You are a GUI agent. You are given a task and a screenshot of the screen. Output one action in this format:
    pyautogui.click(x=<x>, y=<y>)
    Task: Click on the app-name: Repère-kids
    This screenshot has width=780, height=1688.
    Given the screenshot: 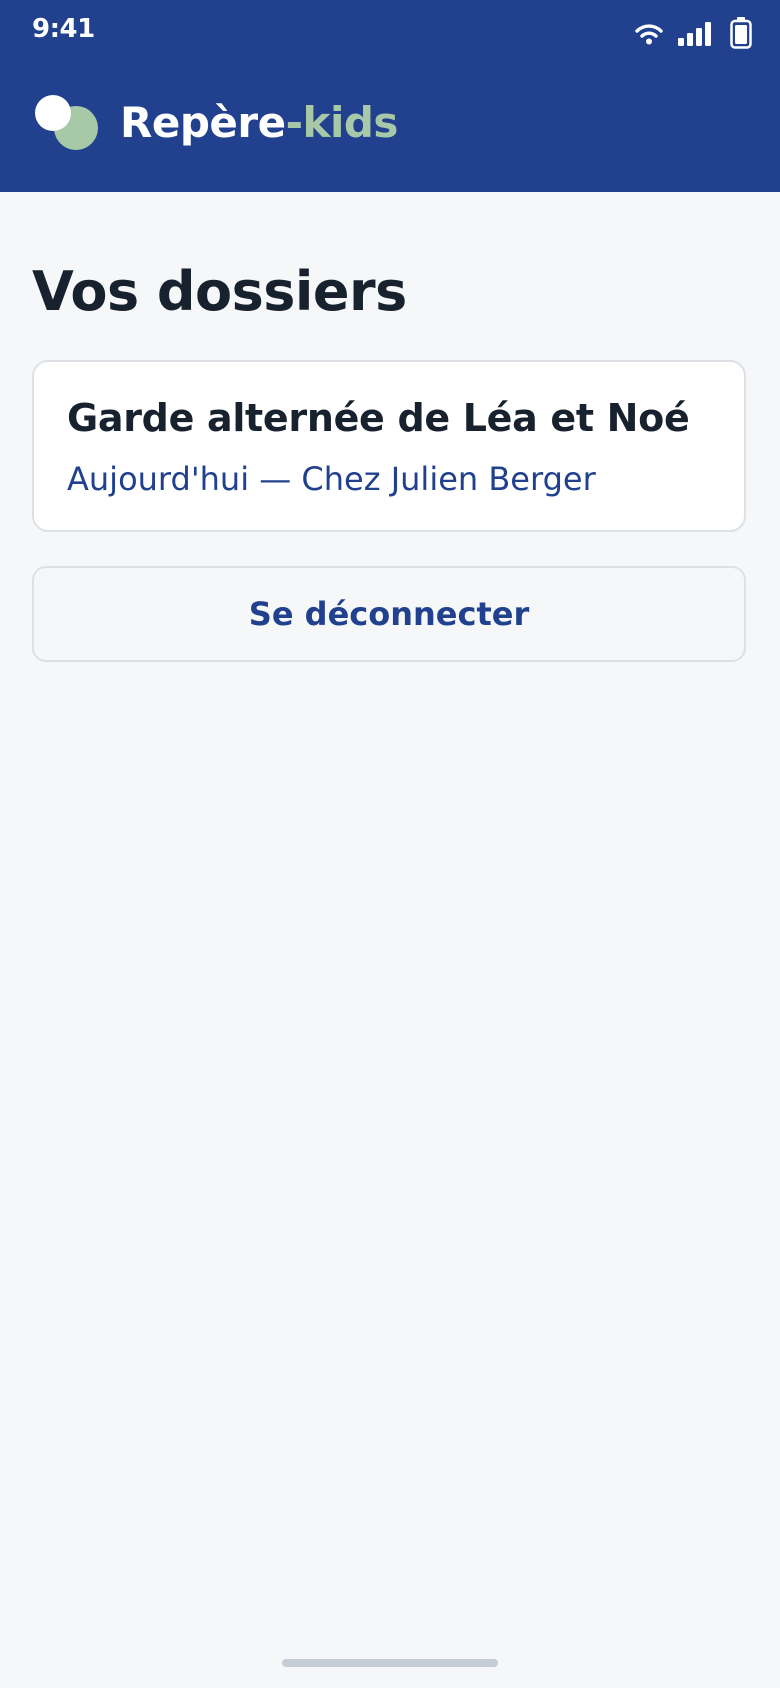 What is the action you would take?
    pyautogui.click(x=259, y=122)
    